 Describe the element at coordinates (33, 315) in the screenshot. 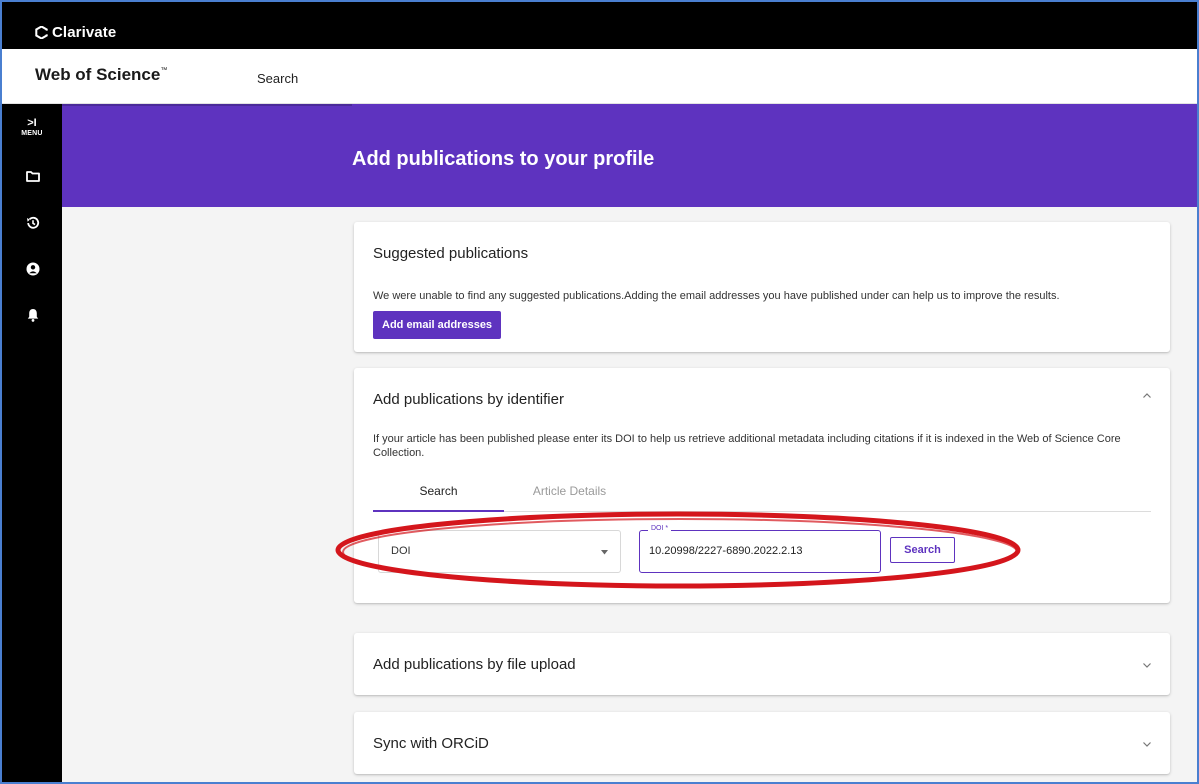

I see `bell-notification-icon` at that location.